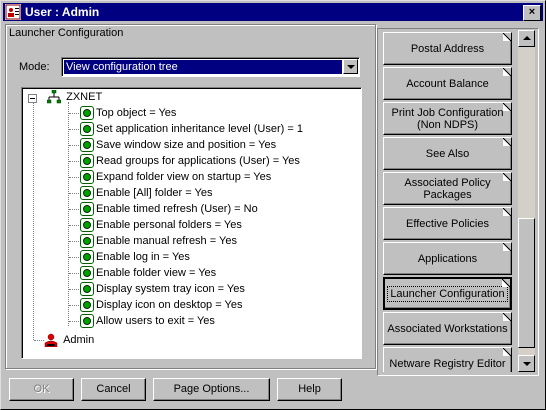 This screenshot has height=410, width=546. I want to click on tree-setting-row: Allow users to exit = Yes, so click(147, 321).